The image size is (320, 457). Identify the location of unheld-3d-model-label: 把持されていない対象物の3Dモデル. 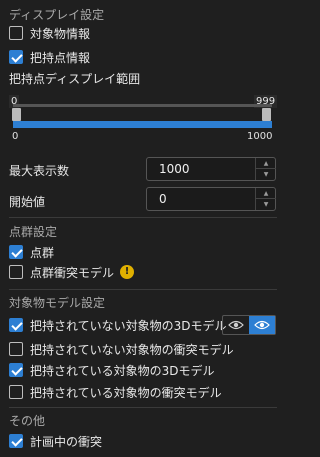
(128, 325).